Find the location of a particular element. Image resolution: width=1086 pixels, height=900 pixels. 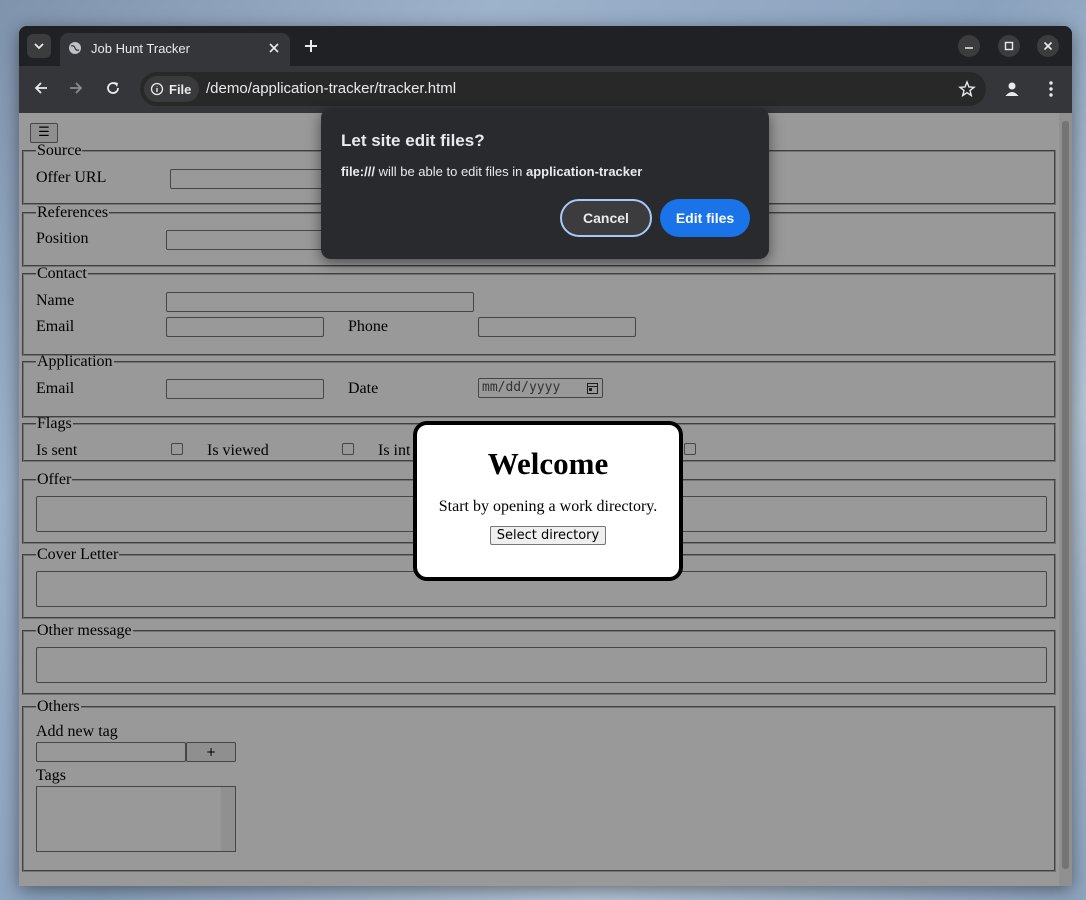

tab-job-hunt-tracker: Job Hunt Tracker is located at coordinates (175, 49).